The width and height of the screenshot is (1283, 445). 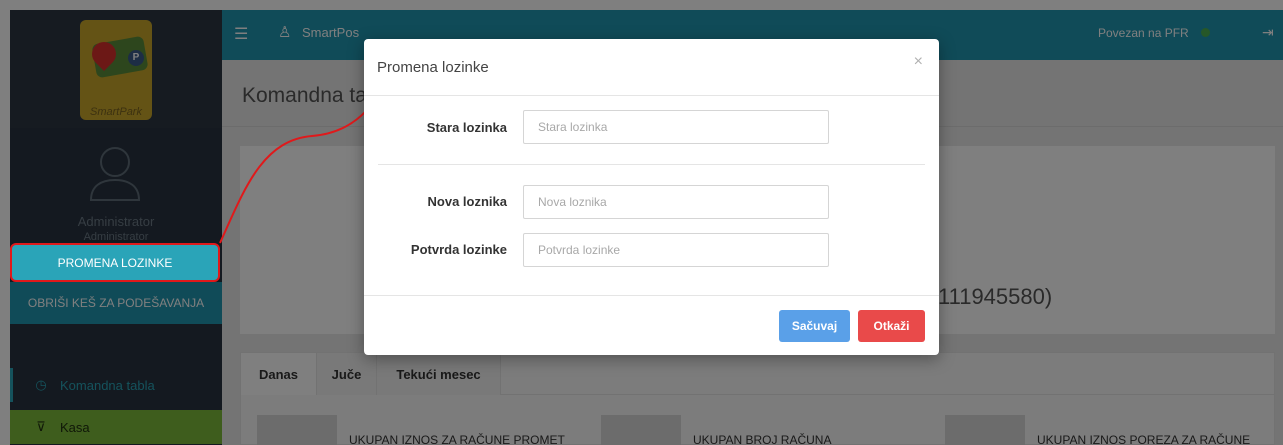 I want to click on confirm-password-input, so click(x=676, y=250).